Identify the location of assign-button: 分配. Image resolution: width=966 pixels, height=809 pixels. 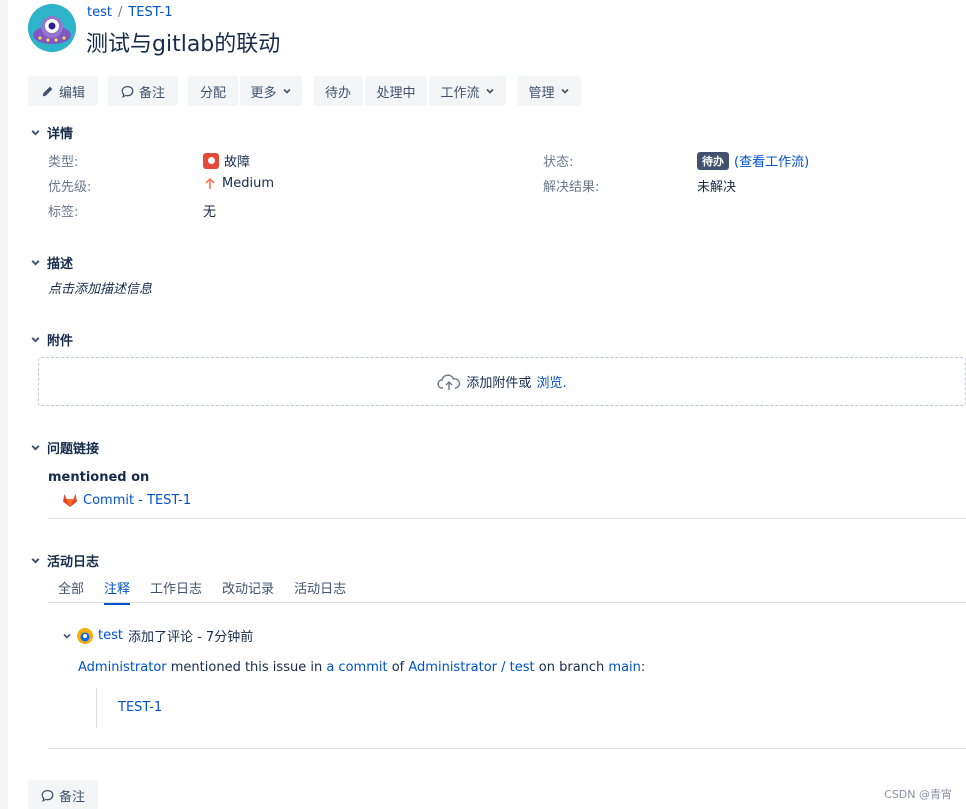
(213, 91).